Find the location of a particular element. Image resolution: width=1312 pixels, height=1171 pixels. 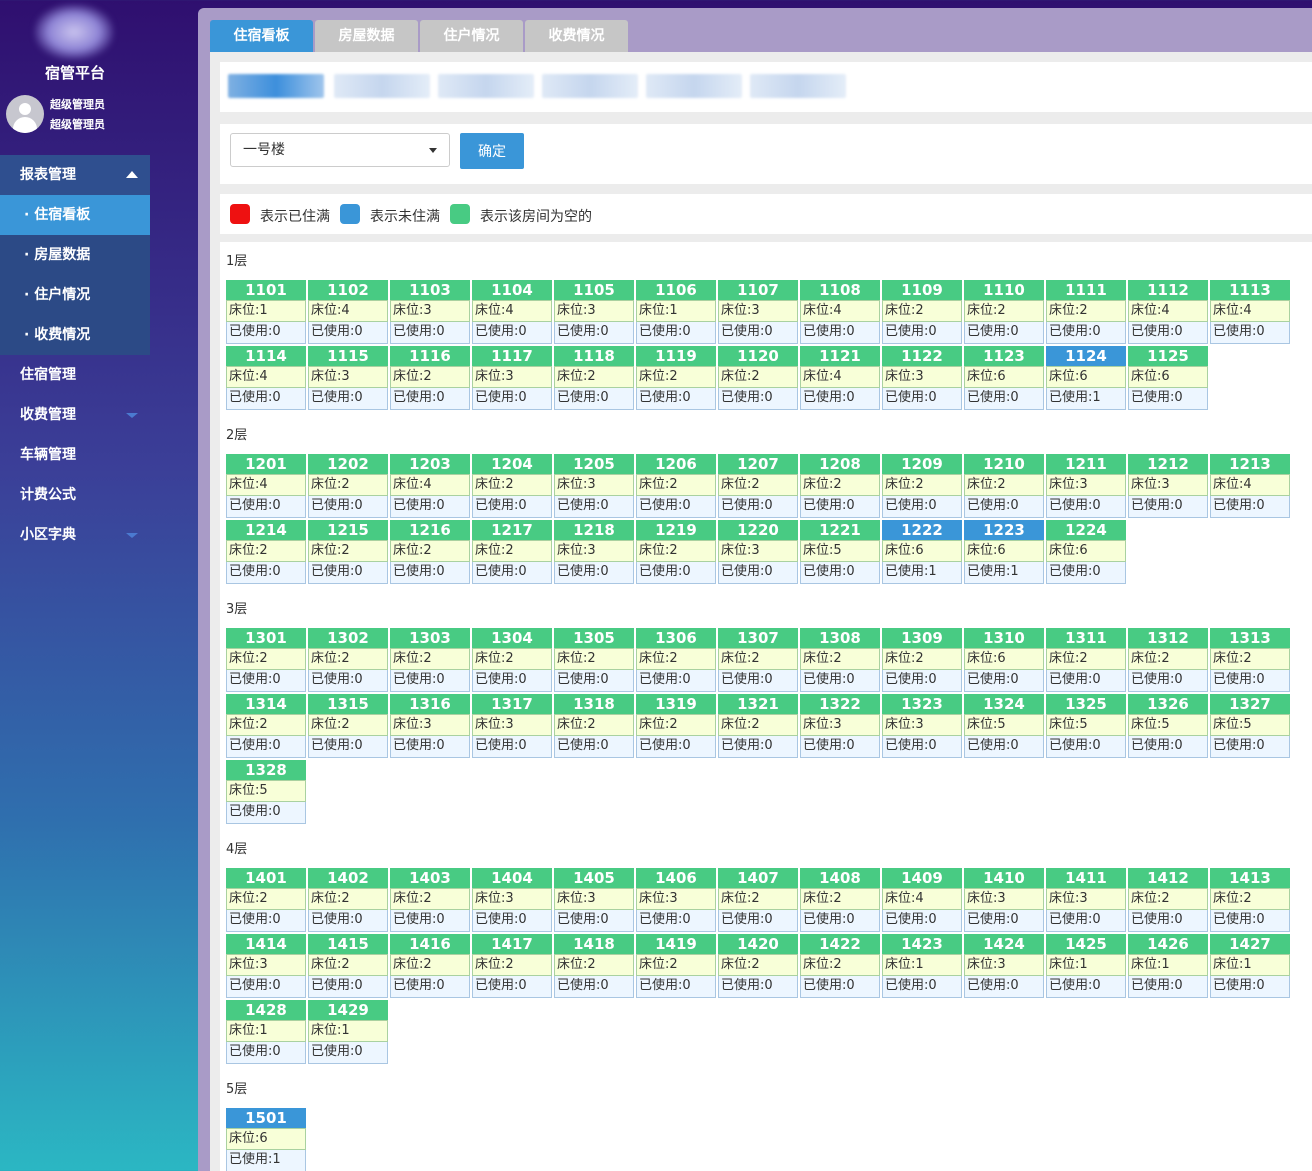

sidebar-item-billing-formula: 计费公式 is located at coordinates (75, 495).